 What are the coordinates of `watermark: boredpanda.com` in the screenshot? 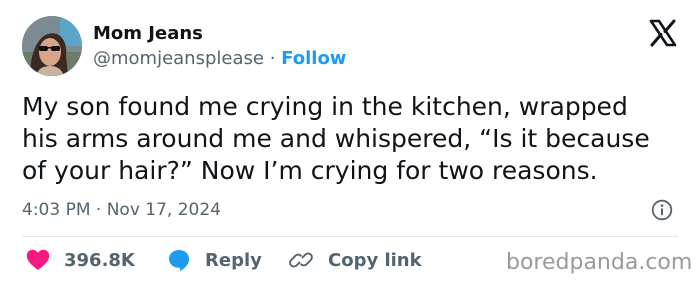 It's located at (599, 262).